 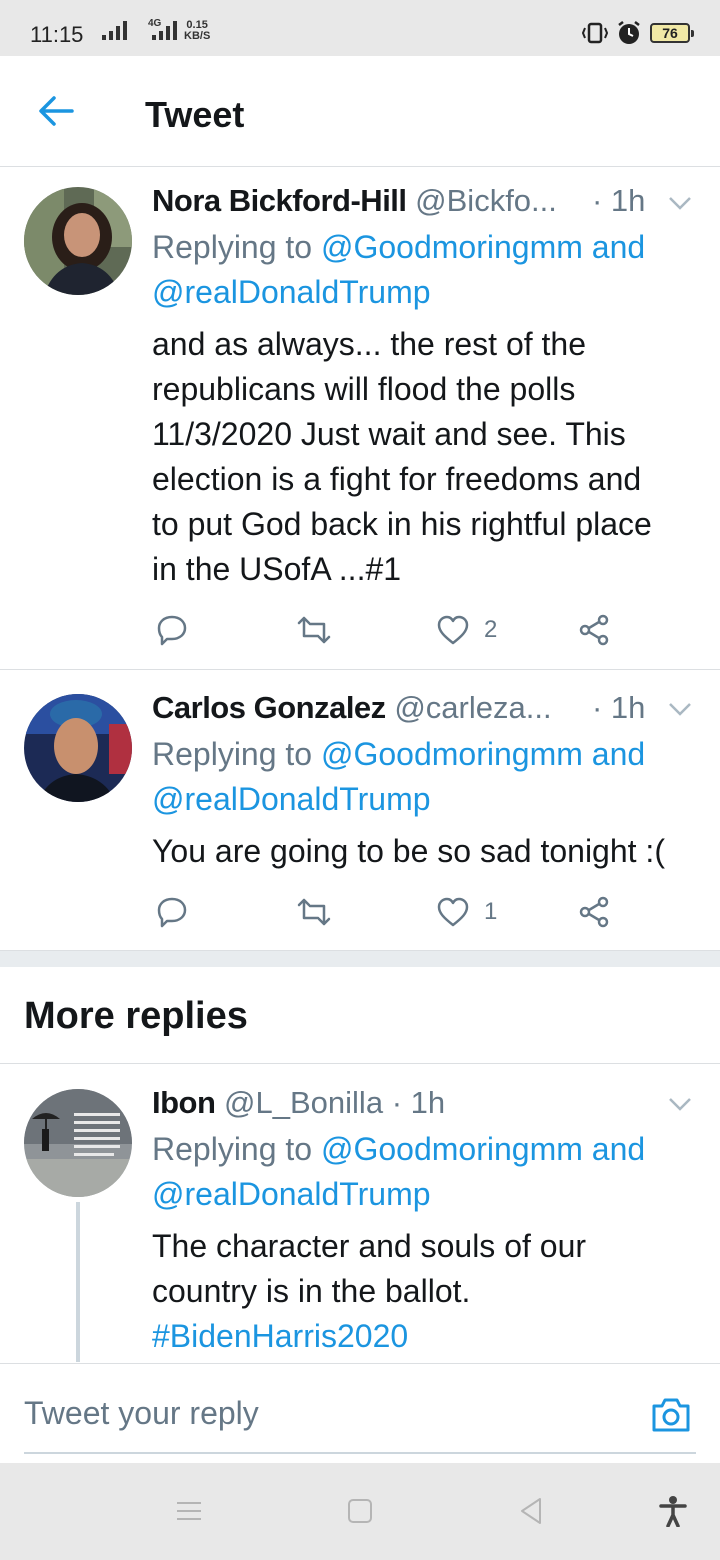 What do you see at coordinates (369, 1246) in the screenshot?
I see `tweet-line: The character and souls of our` at bounding box center [369, 1246].